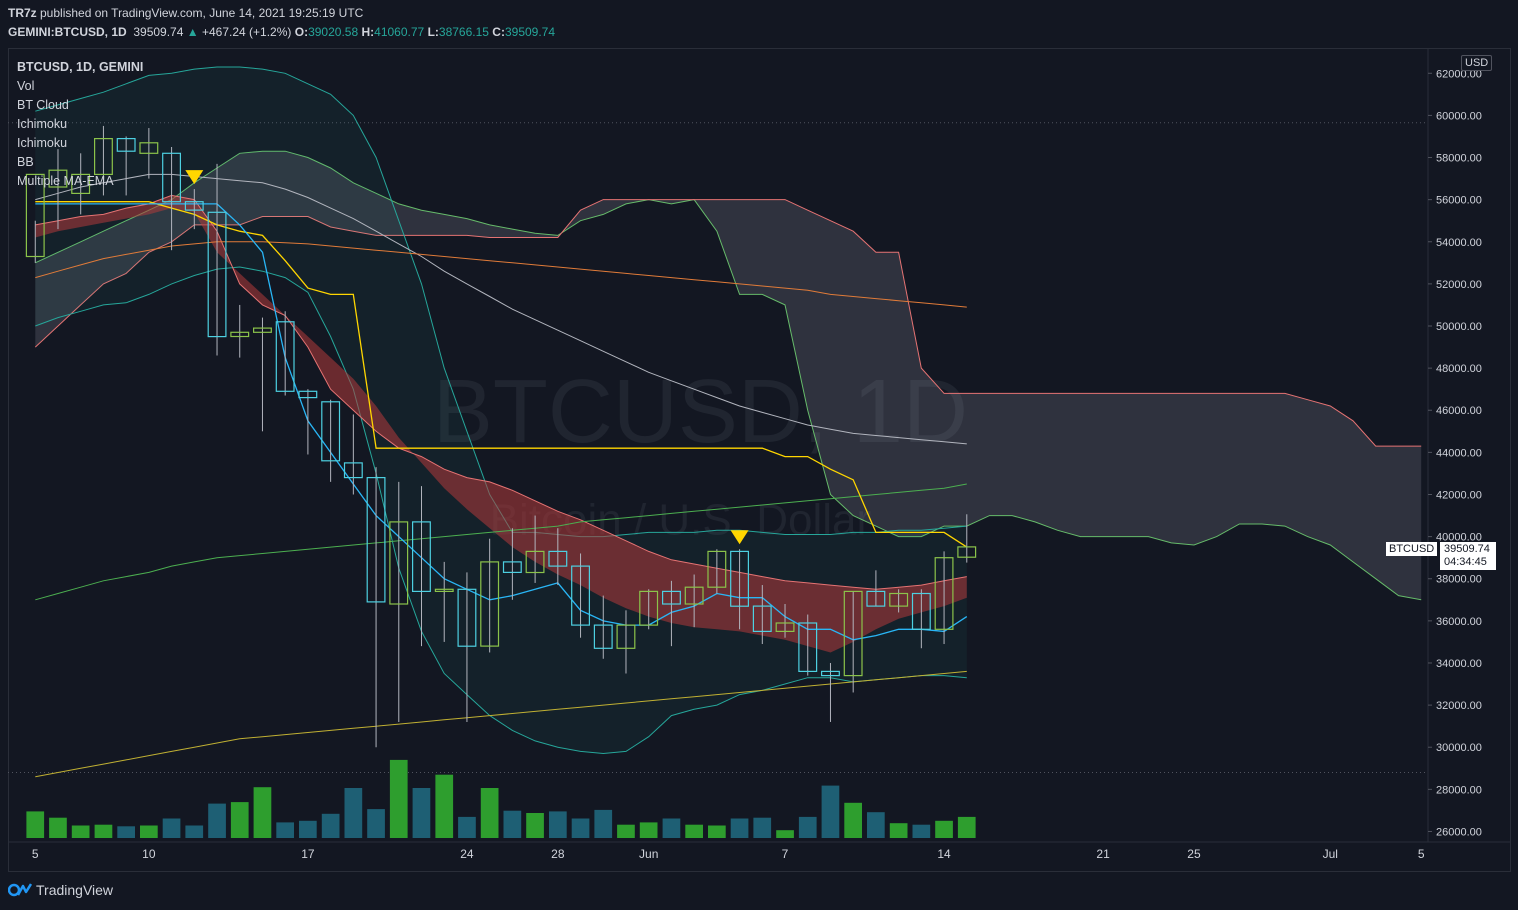 The image size is (1518, 910). I want to click on tradingview-text: TradingView, so click(75, 890).